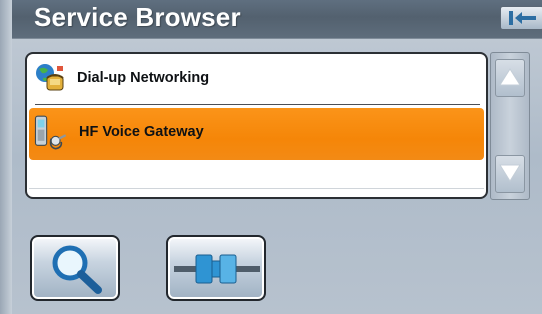  I want to click on back-button, so click(521, 18).